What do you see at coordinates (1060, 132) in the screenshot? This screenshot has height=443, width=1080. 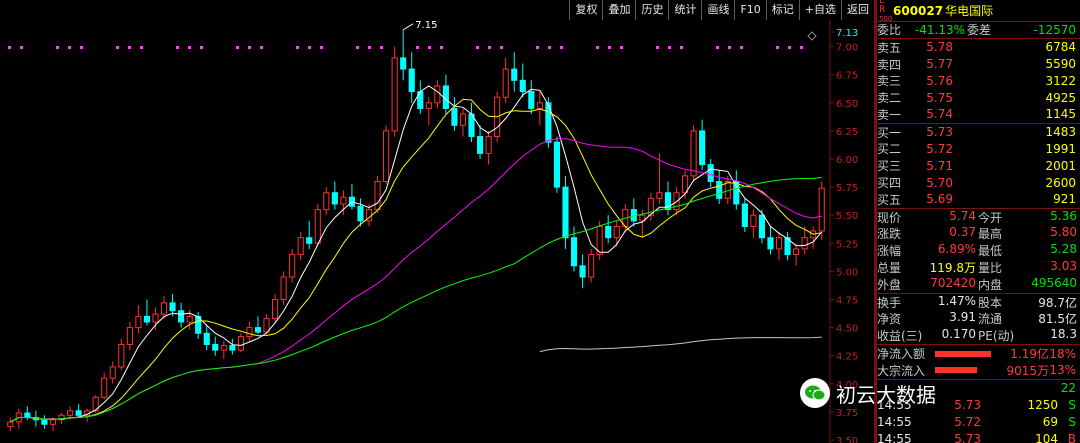 I see `level-volume: 1483` at bounding box center [1060, 132].